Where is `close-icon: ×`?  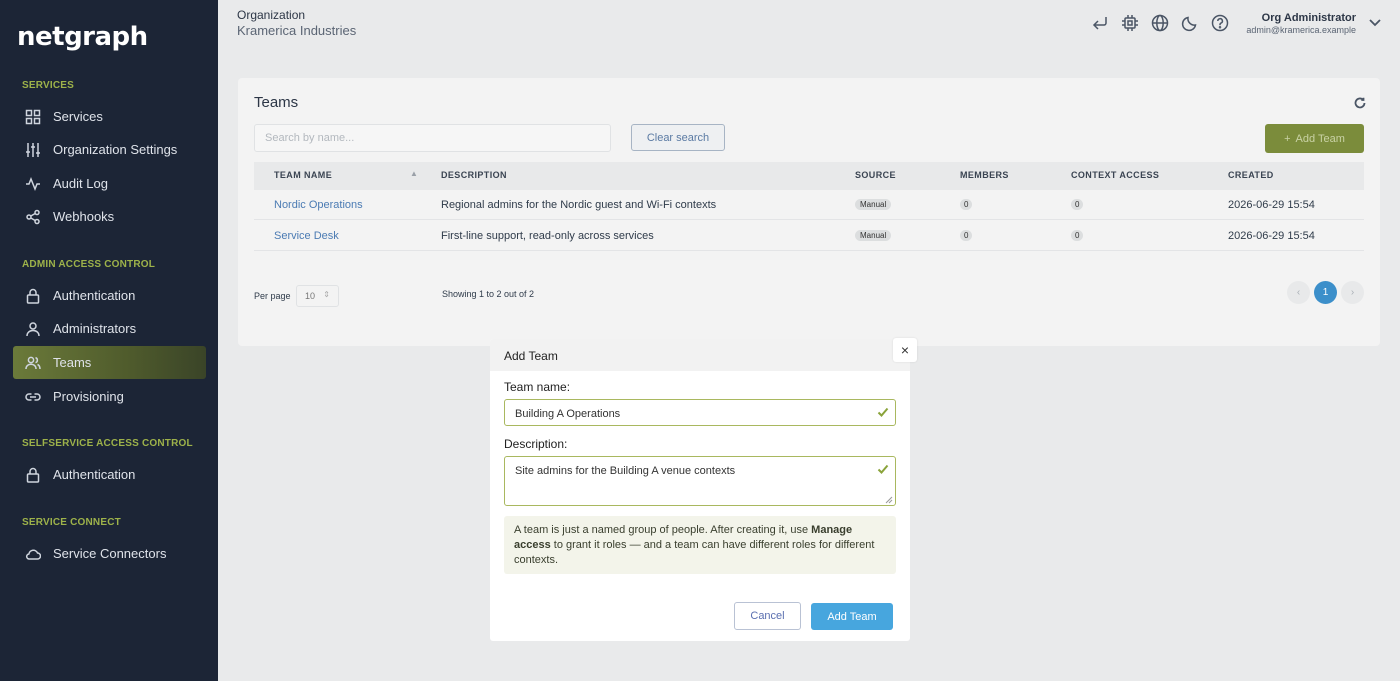
close-icon: × is located at coordinates (905, 350).